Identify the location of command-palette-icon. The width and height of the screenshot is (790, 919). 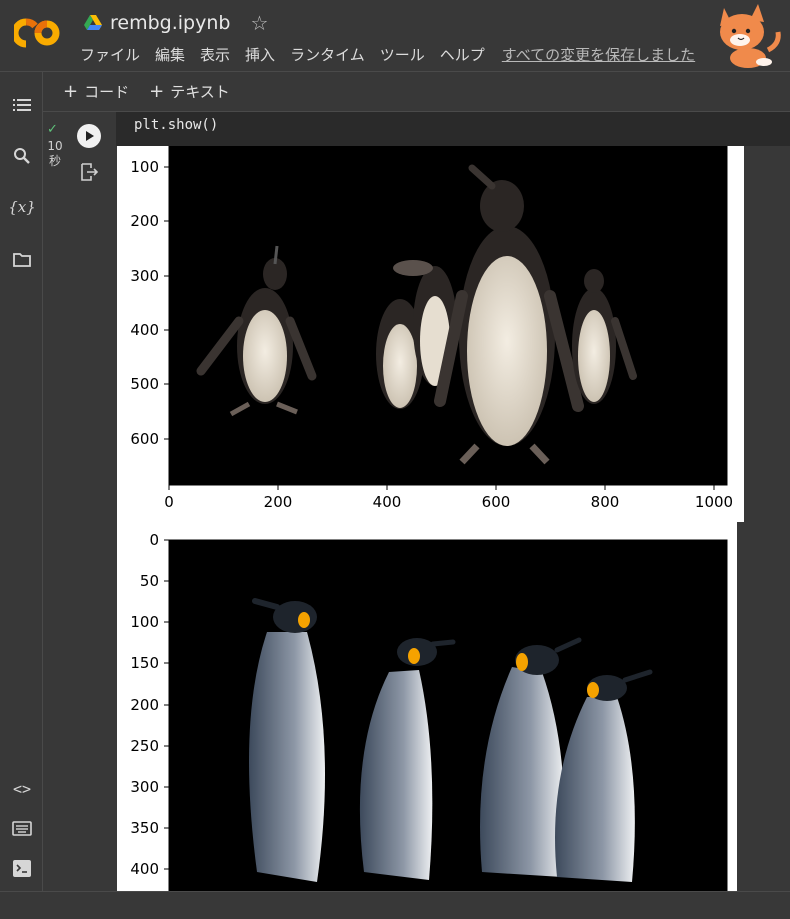
(22, 828).